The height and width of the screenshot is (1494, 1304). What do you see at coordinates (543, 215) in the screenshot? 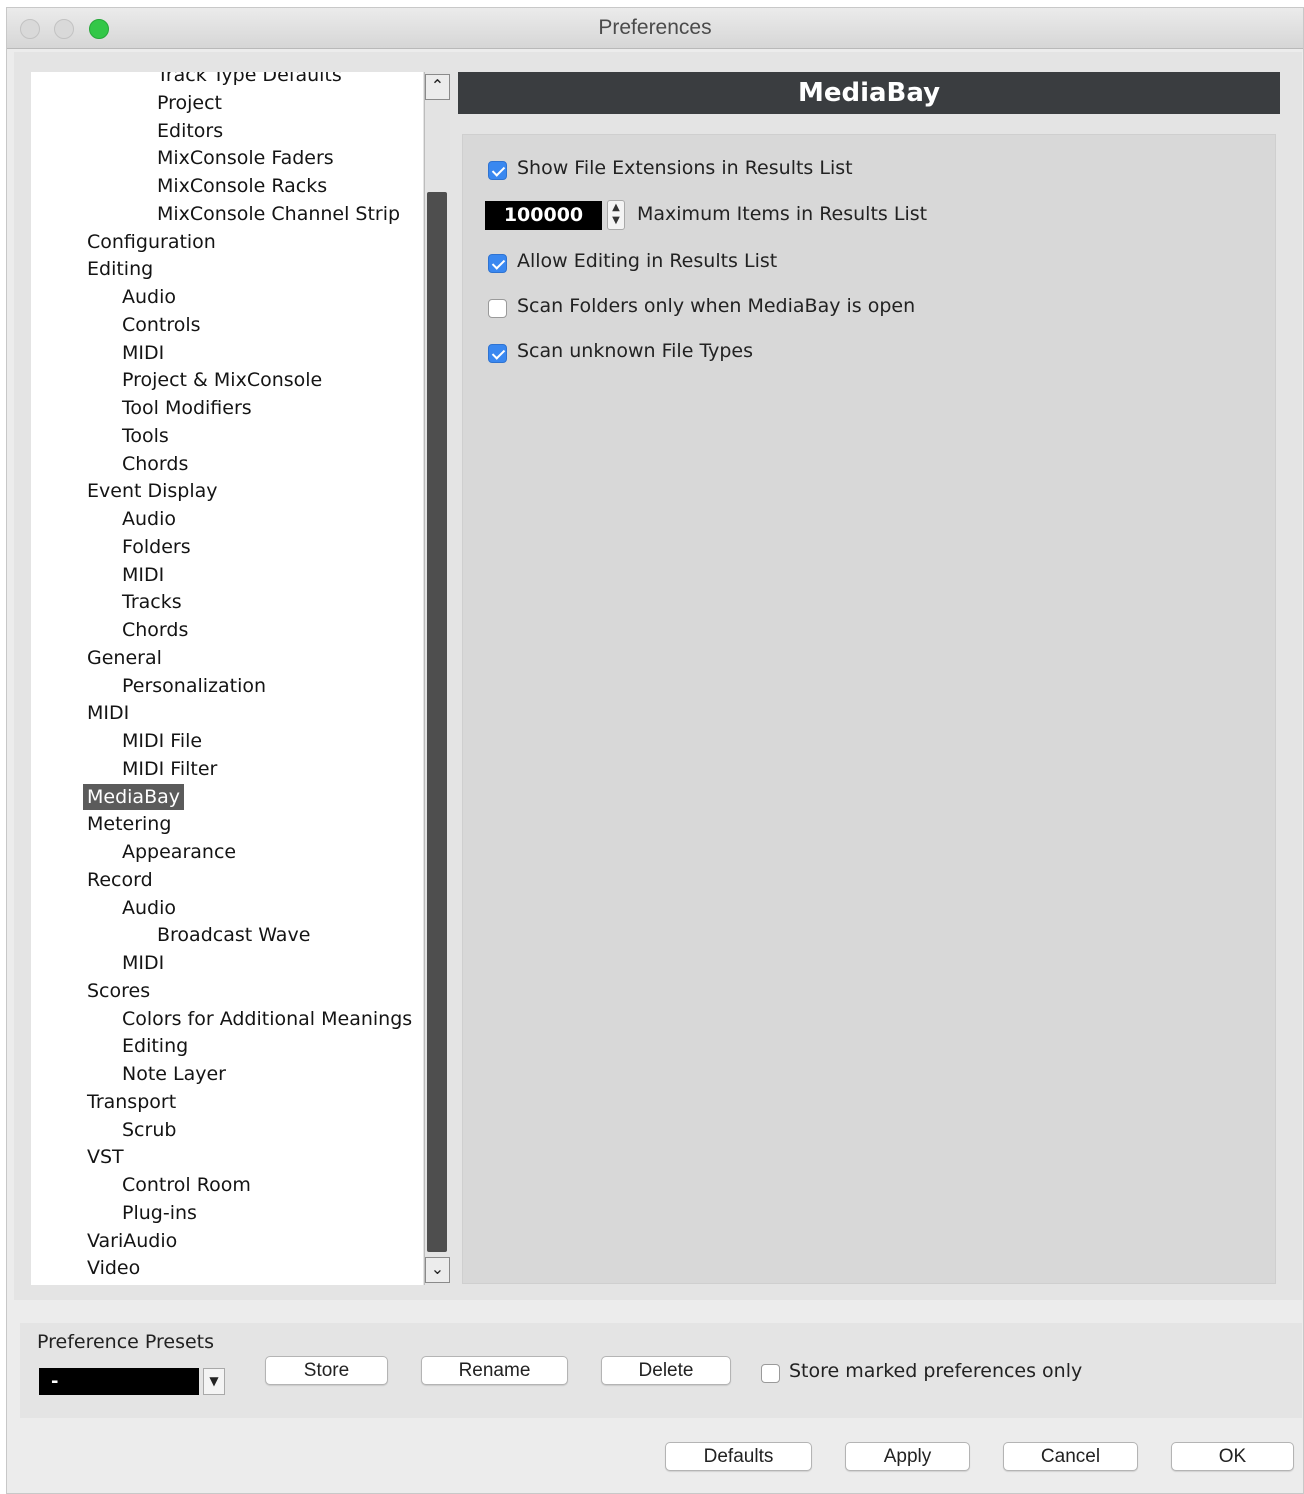
I see `max-items-field: 100000` at bounding box center [543, 215].